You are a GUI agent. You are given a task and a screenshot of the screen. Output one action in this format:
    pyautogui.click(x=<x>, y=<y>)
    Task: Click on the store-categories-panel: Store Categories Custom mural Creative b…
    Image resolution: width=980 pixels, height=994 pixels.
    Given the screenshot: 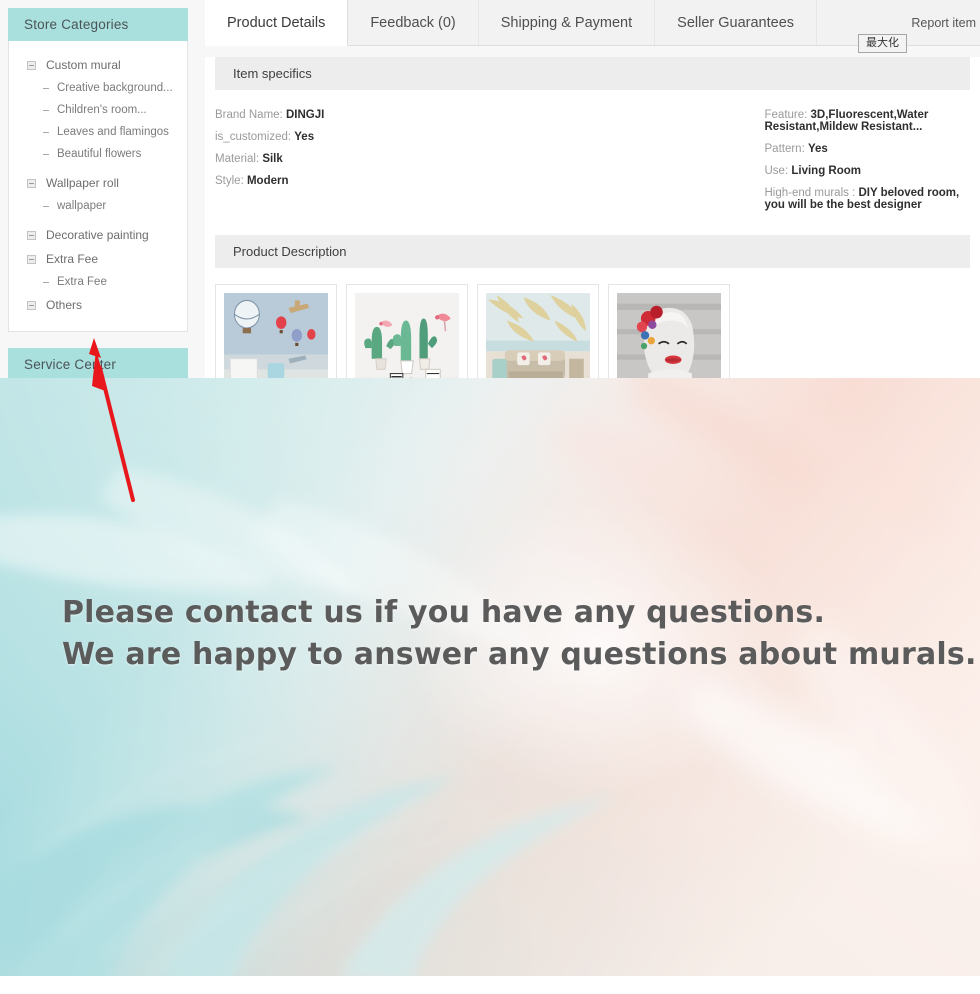 What is the action you would take?
    pyautogui.click(x=98, y=170)
    